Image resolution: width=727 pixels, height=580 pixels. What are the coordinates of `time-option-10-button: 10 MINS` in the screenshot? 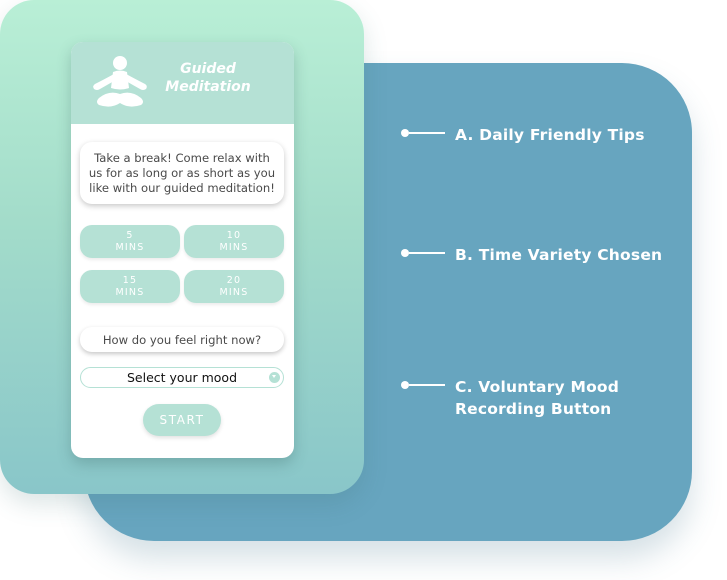 It's located at (234, 241).